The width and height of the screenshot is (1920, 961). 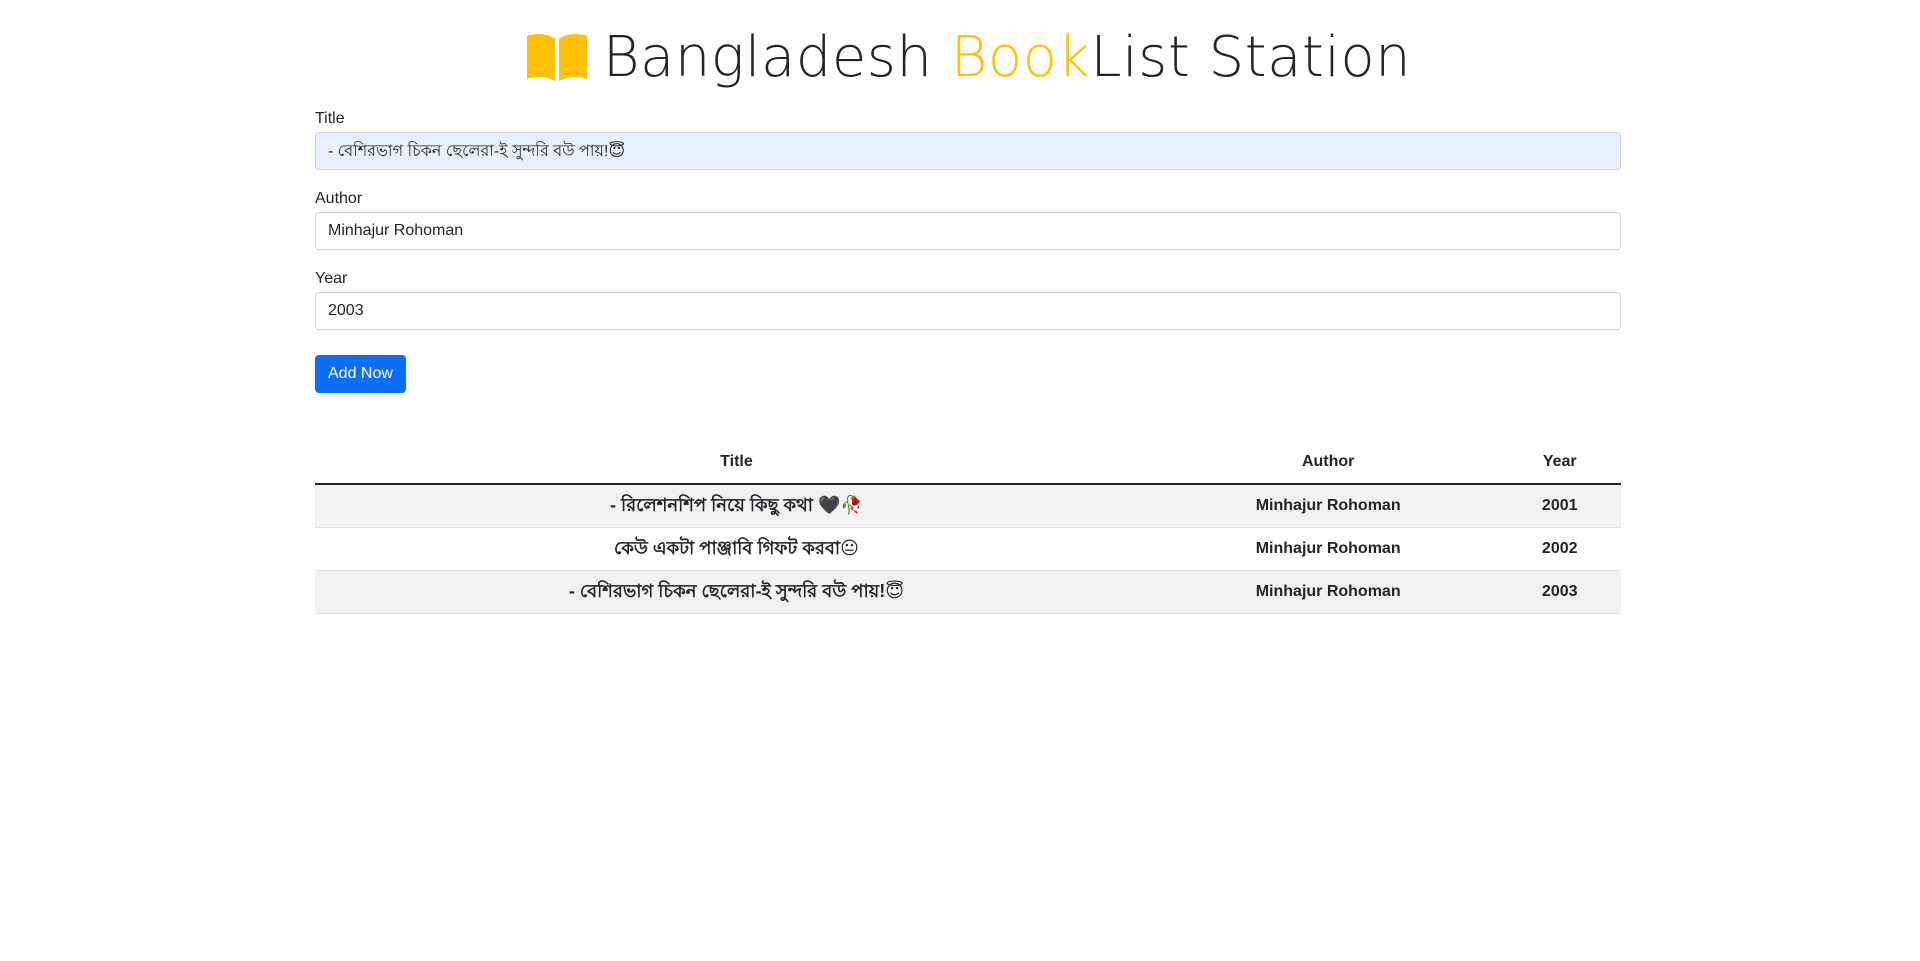 What do you see at coordinates (1559, 549) in the screenshot?
I see `row-year-cell: 2002` at bounding box center [1559, 549].